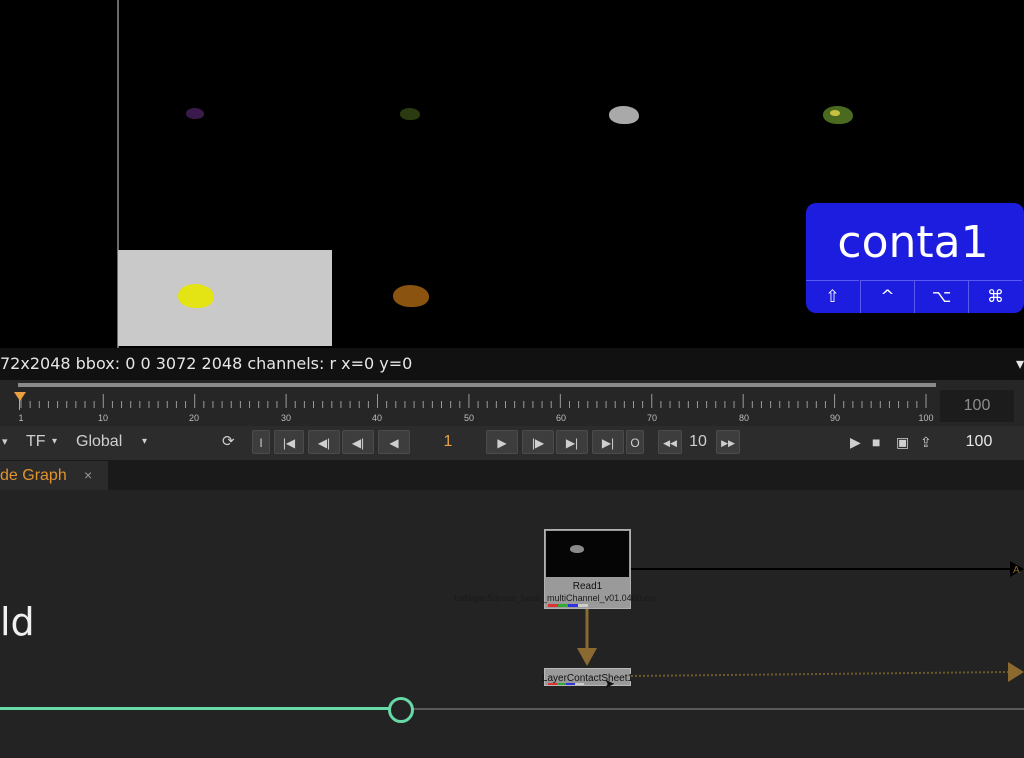 The width and height of the screenshot is (1024, 758). What do you see at coordinates (36, 442) in the screenshot?
I see `tf-dropdown: TF` at bounding box center [36, 442].